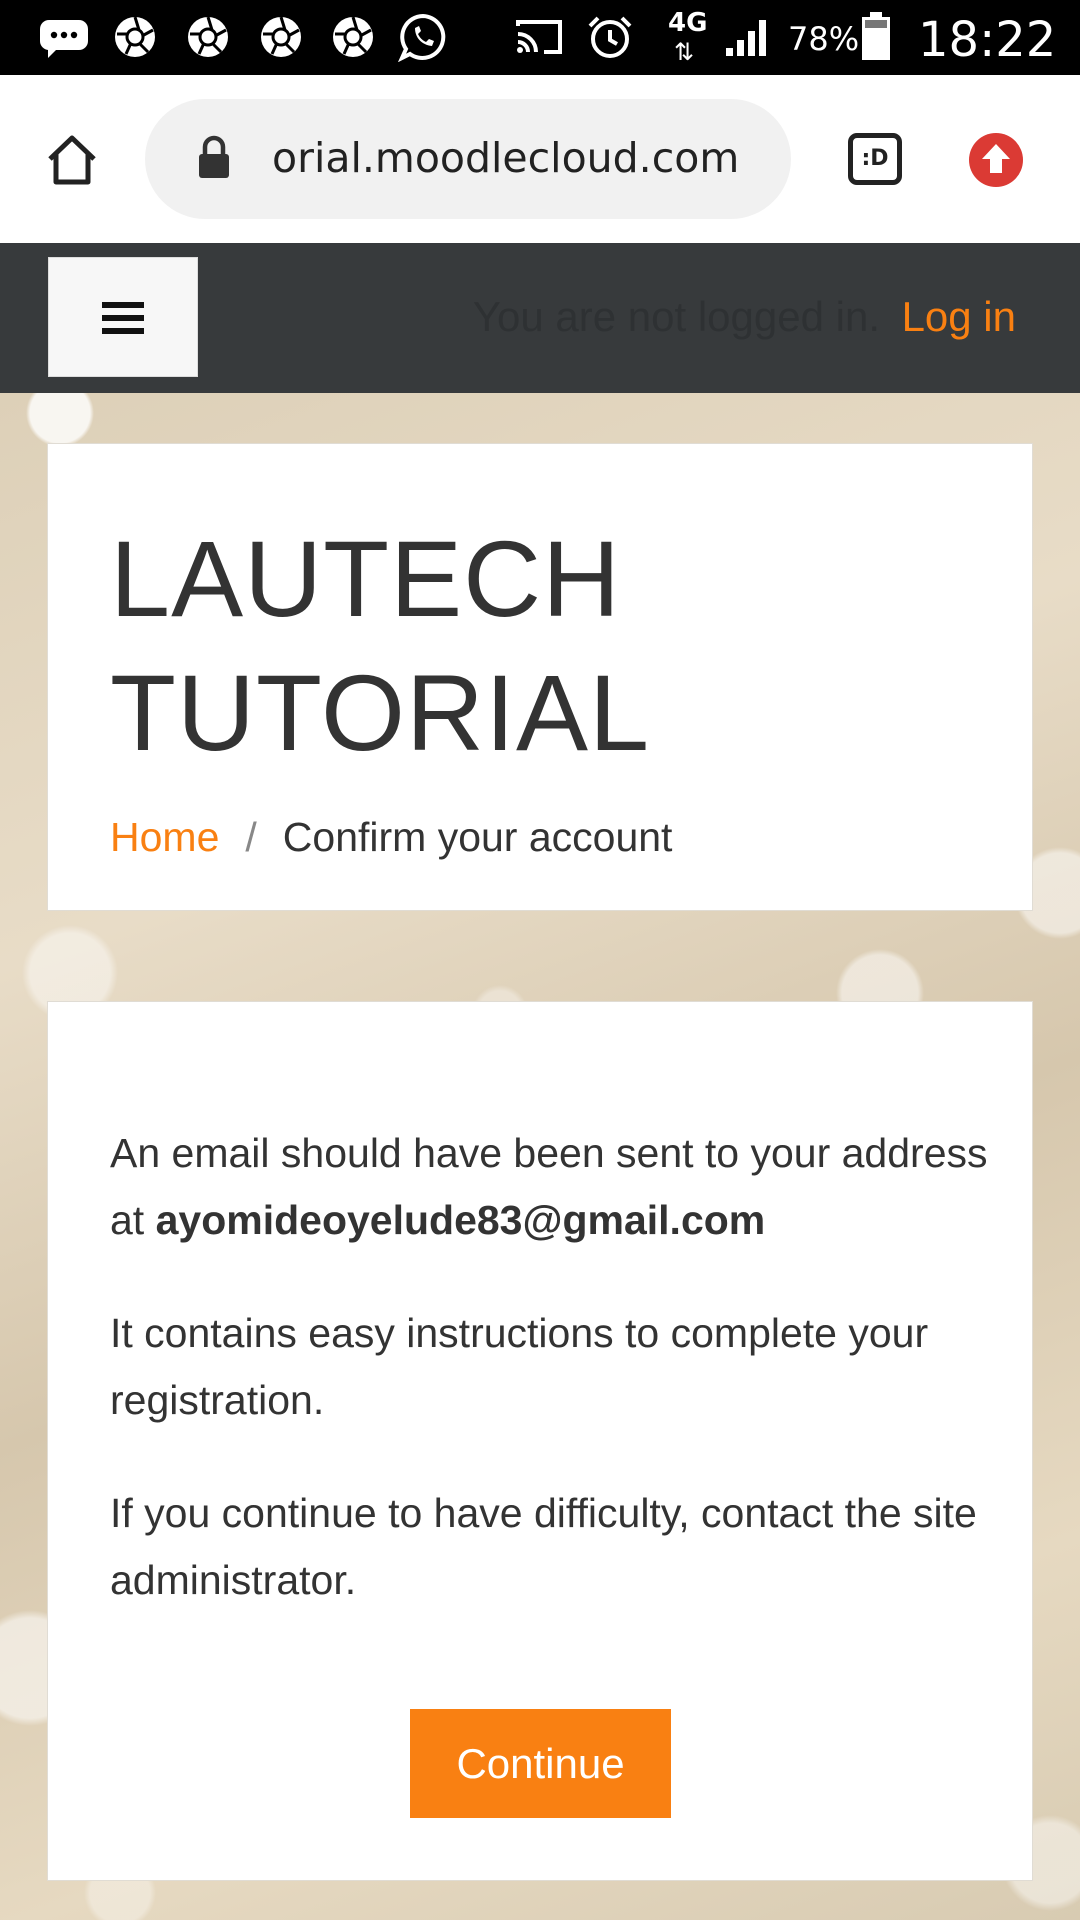  I want to click on tab-switcher-icon: :D, so click(875, 159).